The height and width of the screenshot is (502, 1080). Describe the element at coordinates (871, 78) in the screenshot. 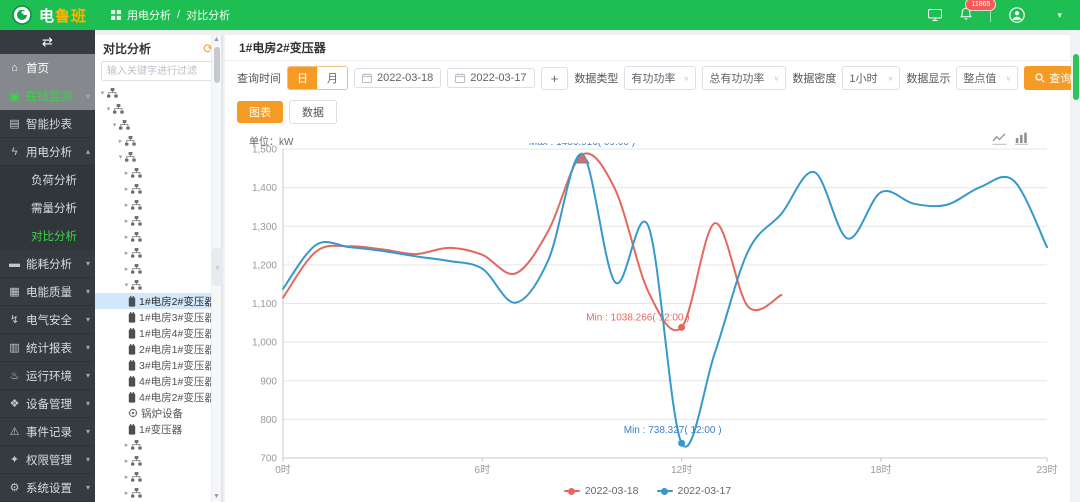

I see `data-density-select: 1小时 ∨` at that location.